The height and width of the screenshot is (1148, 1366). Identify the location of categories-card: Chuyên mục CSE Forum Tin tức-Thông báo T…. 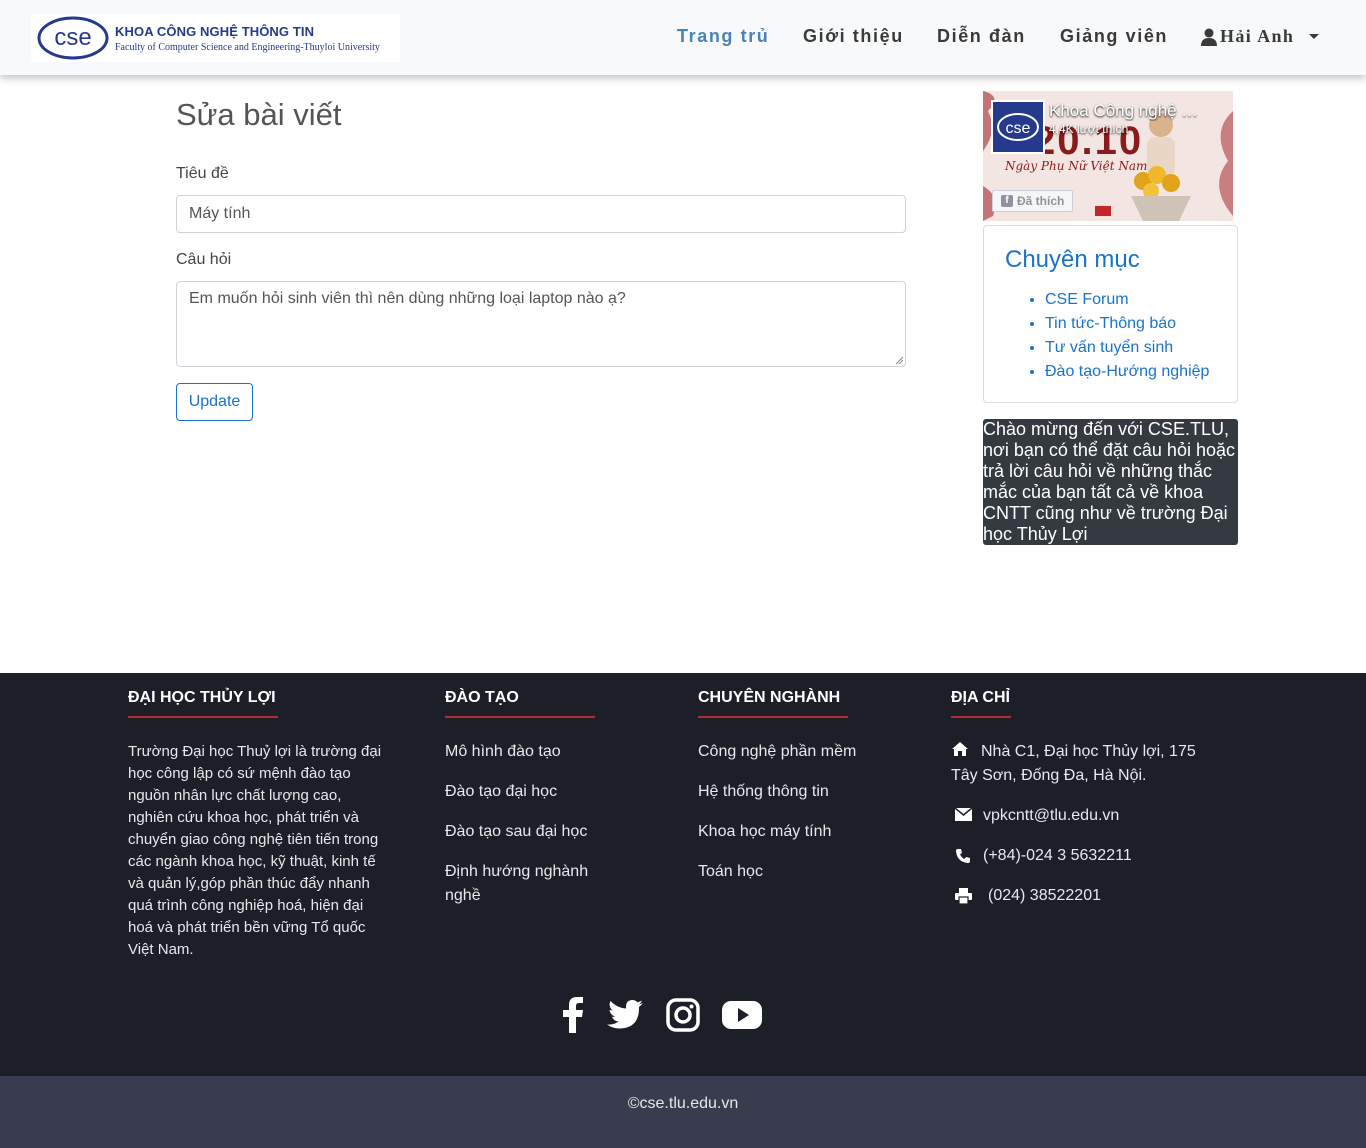
(1110, 314).